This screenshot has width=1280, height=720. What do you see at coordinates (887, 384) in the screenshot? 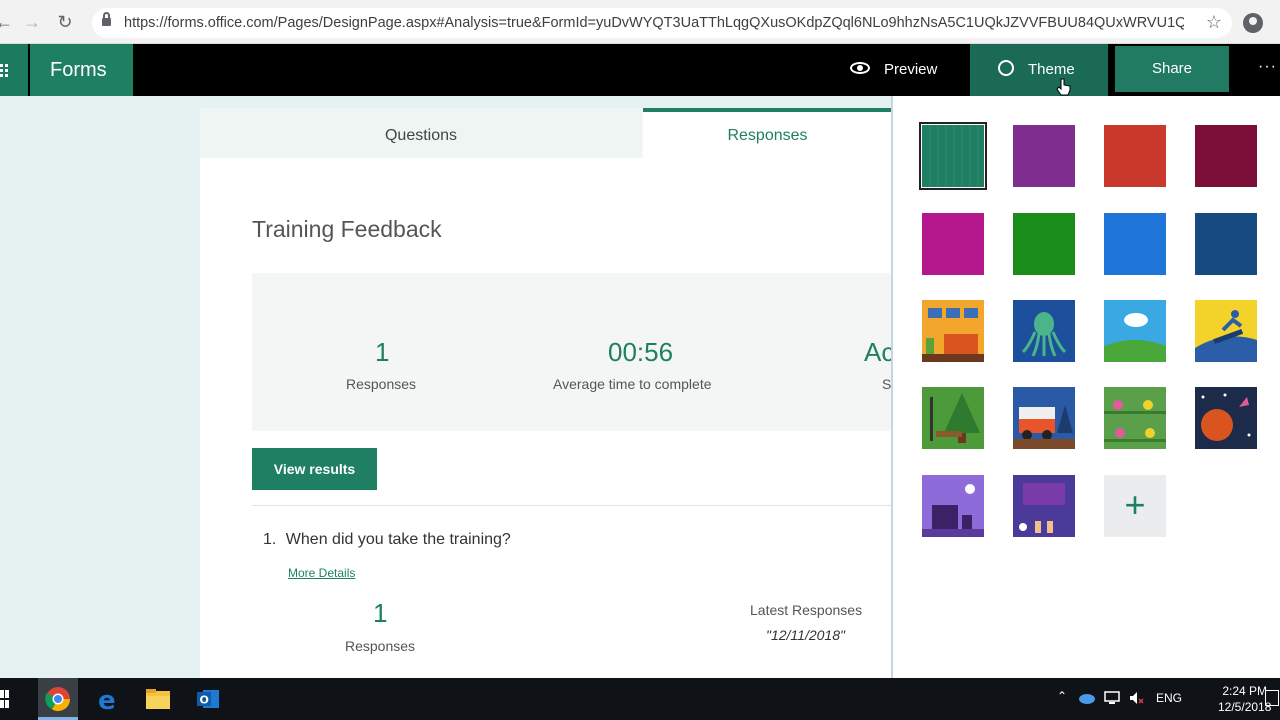
I see `stat-status-label: S` at bounding box center [887, 384].